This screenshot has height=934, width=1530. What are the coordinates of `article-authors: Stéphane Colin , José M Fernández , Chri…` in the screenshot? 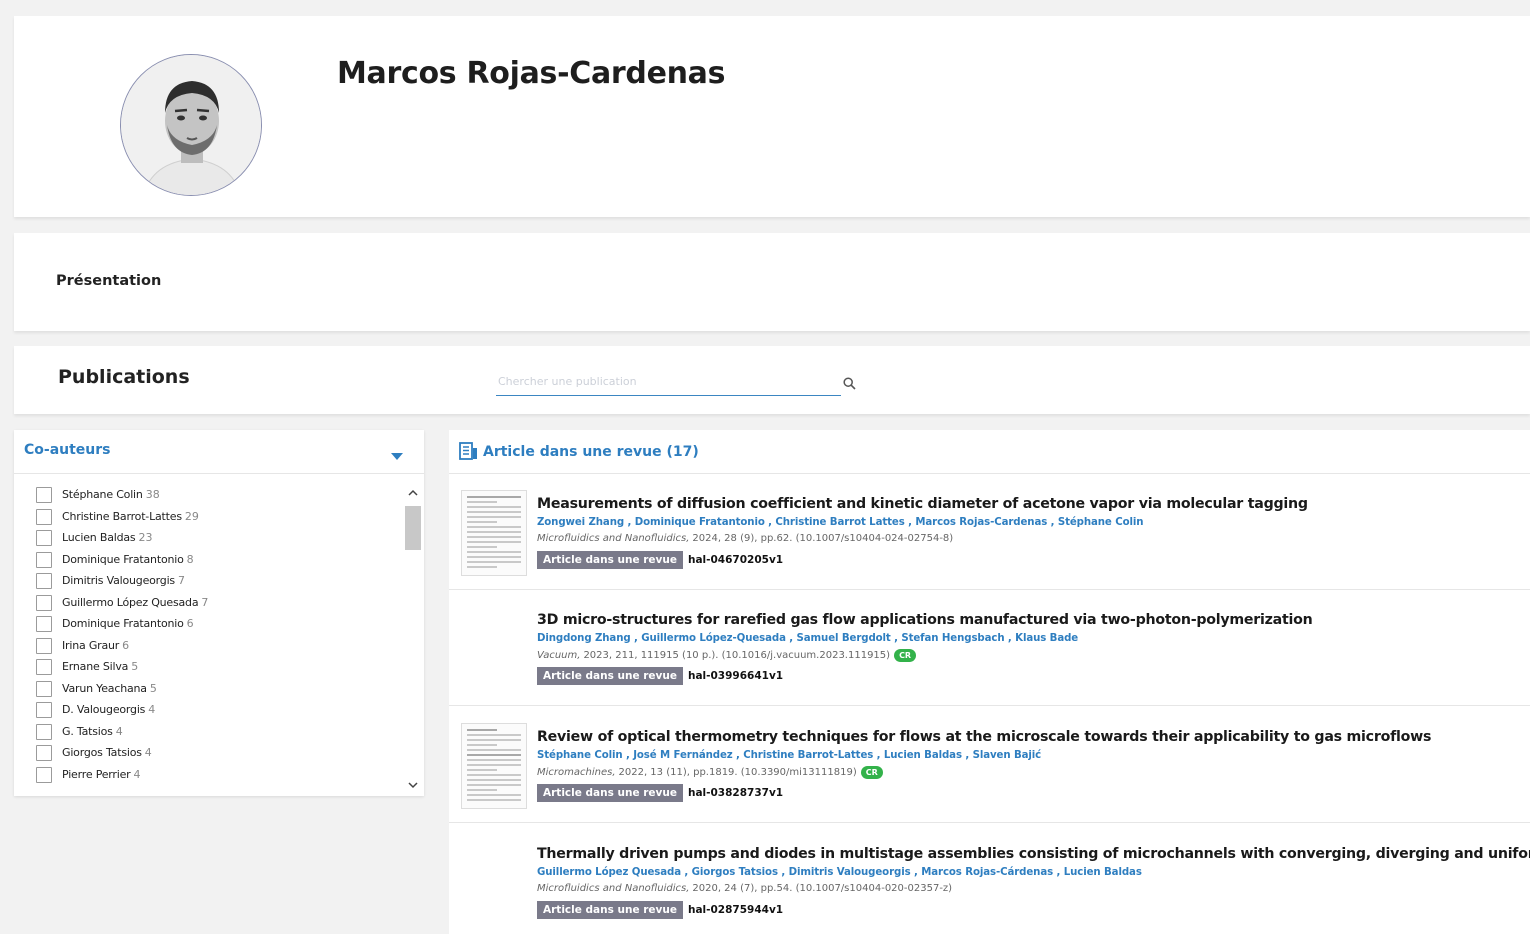 It's located at (789, 755).